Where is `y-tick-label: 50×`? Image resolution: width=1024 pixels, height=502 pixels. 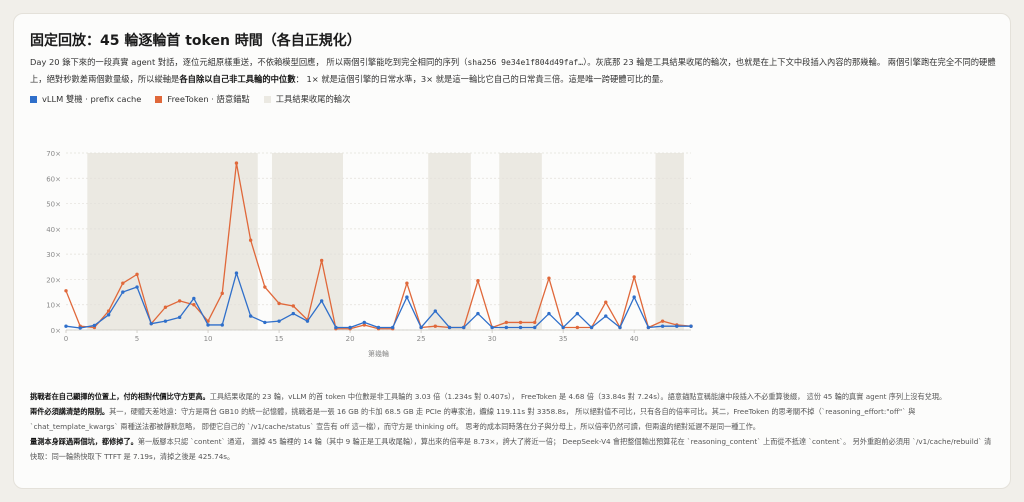 y-tick-label: 50× is located at coordinates (53, 205).